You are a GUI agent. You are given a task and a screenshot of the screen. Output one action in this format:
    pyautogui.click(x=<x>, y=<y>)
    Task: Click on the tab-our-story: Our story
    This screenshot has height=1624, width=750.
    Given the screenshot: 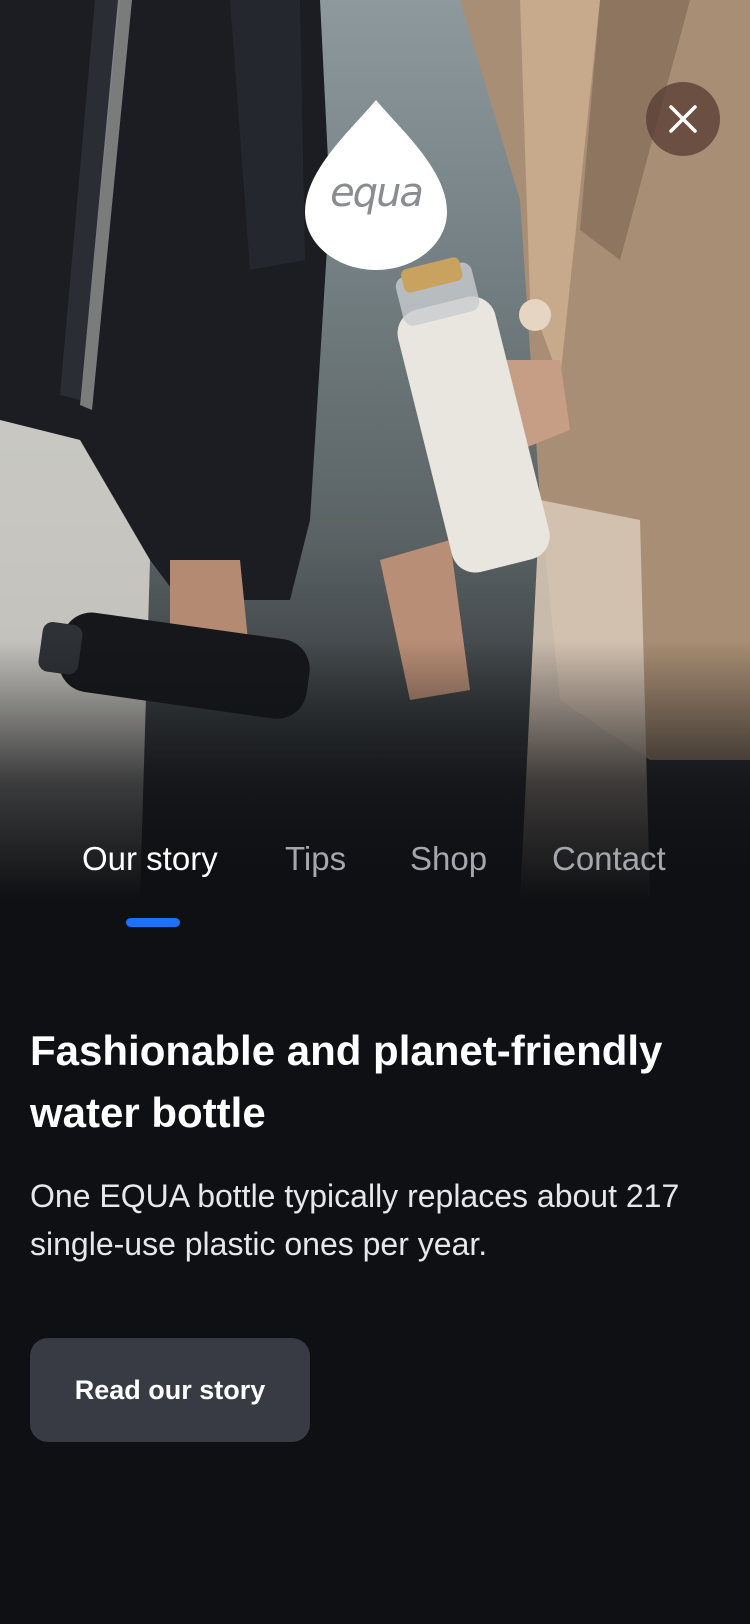 What is the action you would take?
    pyautogui.click(x=150, y=859)
    